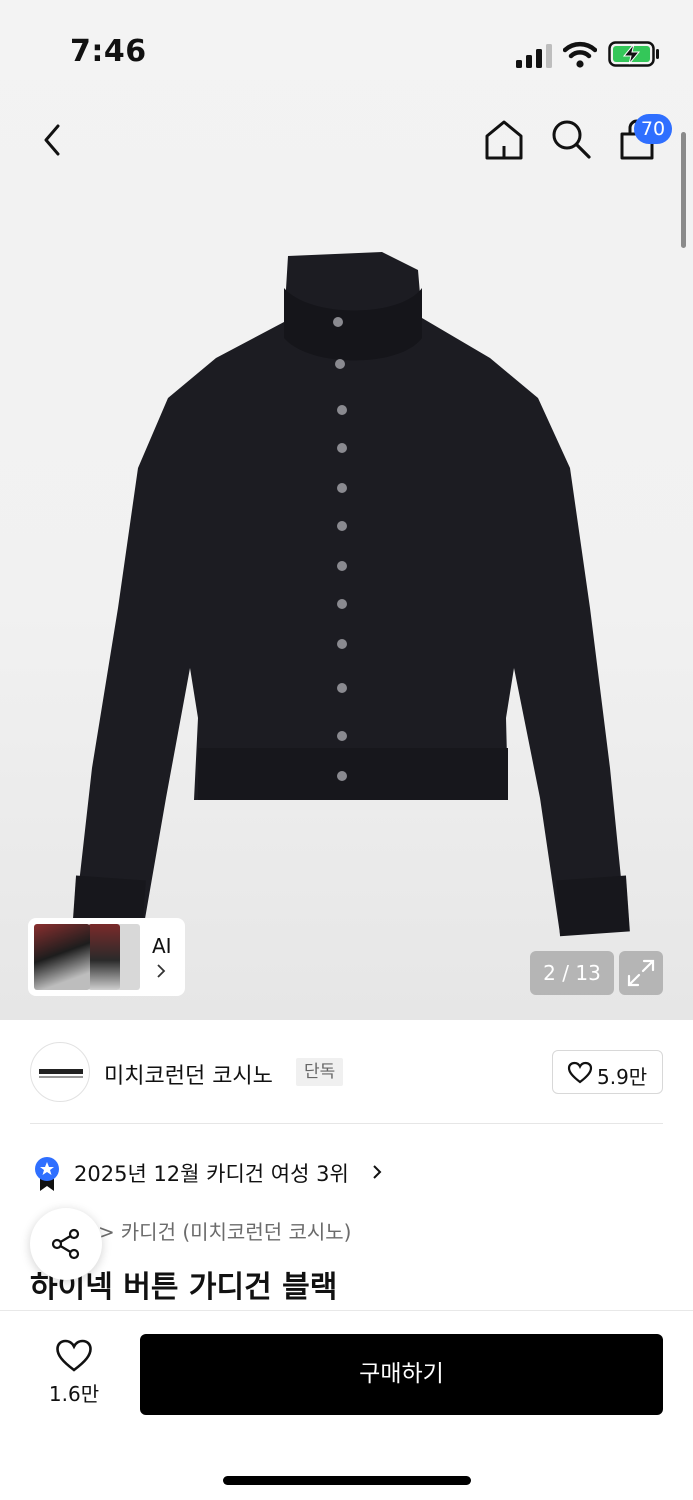 The height and width of the screenshot is (1500, 693). I want to click on cart-count-badge: 70, so click(653, 129).